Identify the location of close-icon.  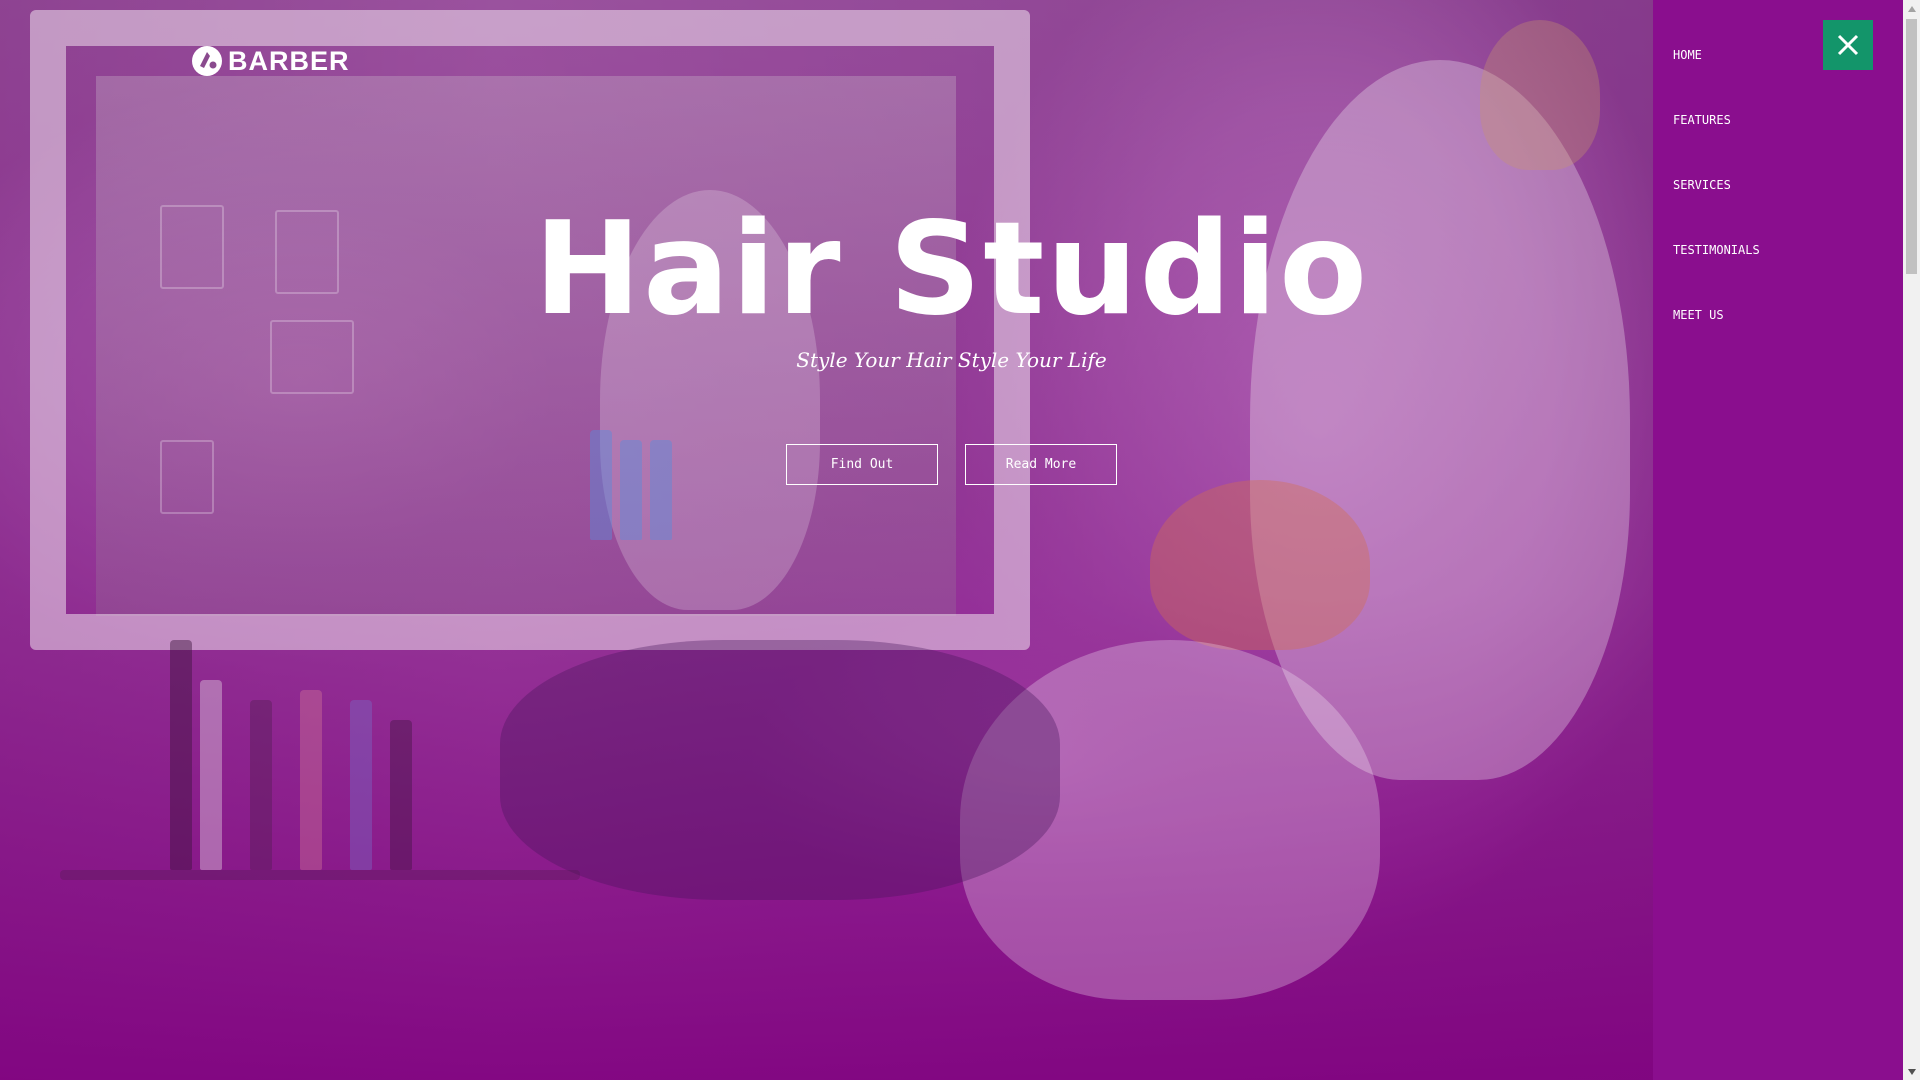
(1848, 45).